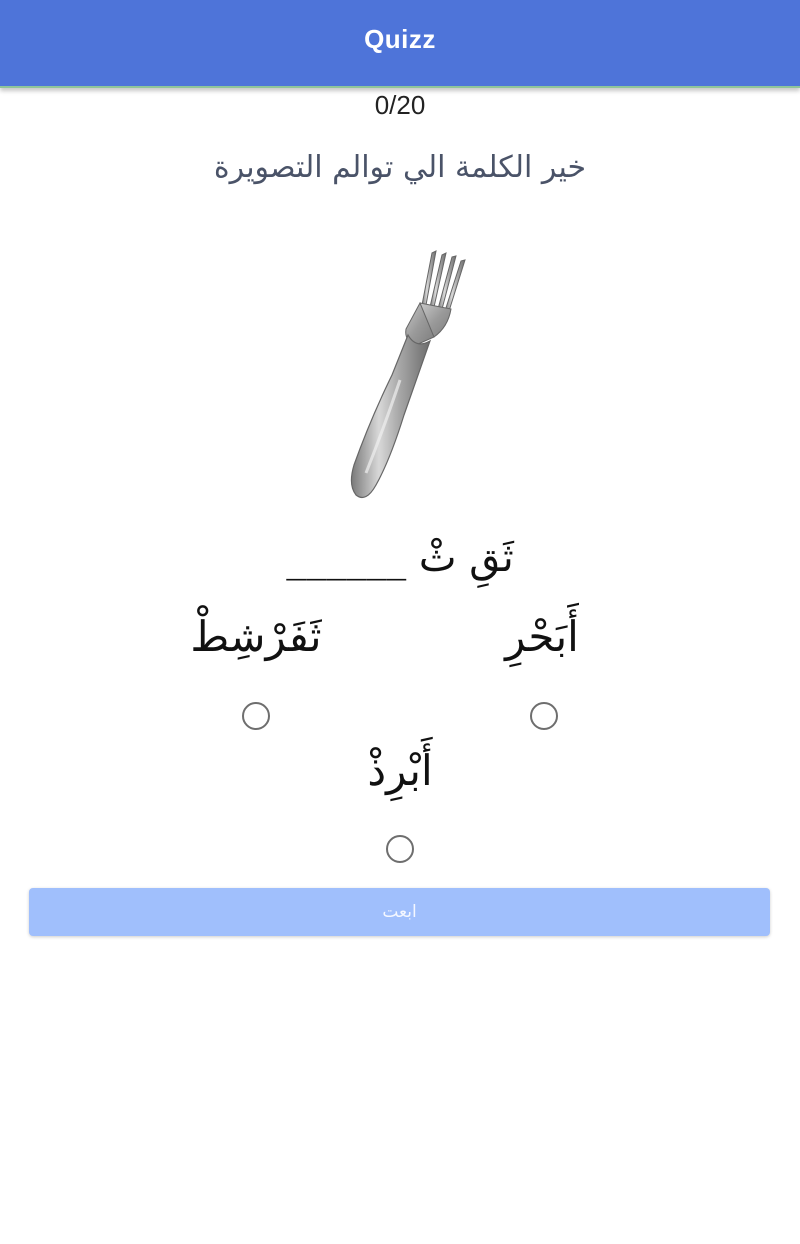 Image resolution: width=800 pixels, height=1244 pixels. I want to click on app-title: Quizz, so click(400, 38).